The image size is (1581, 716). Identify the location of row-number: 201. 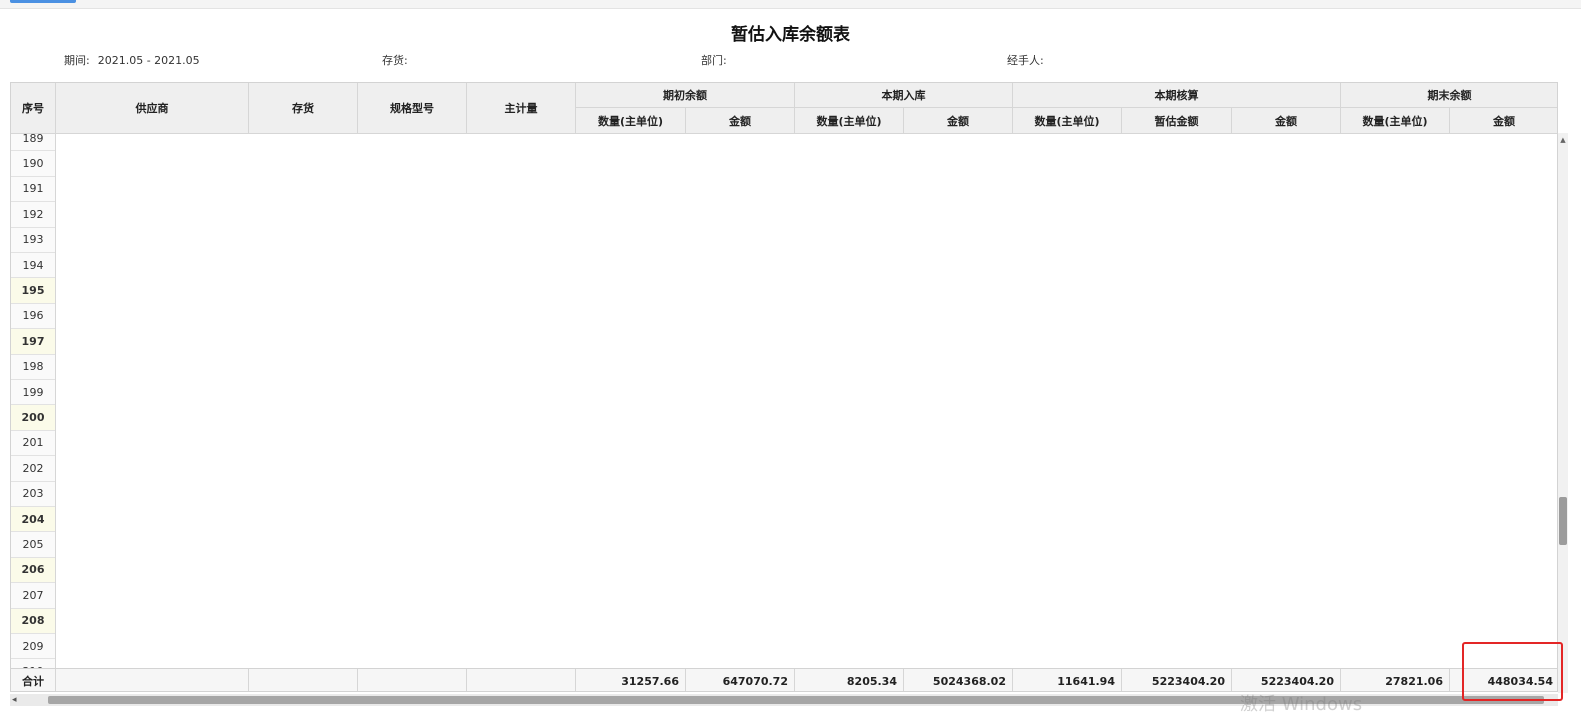
(33, 444).